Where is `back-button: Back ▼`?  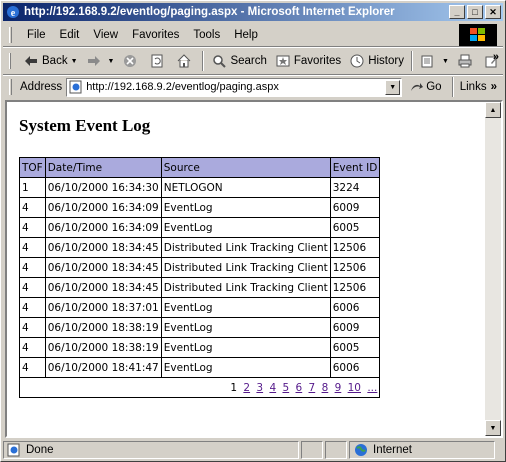 back-button: Back ▼ is located at coordinates (50, 61).